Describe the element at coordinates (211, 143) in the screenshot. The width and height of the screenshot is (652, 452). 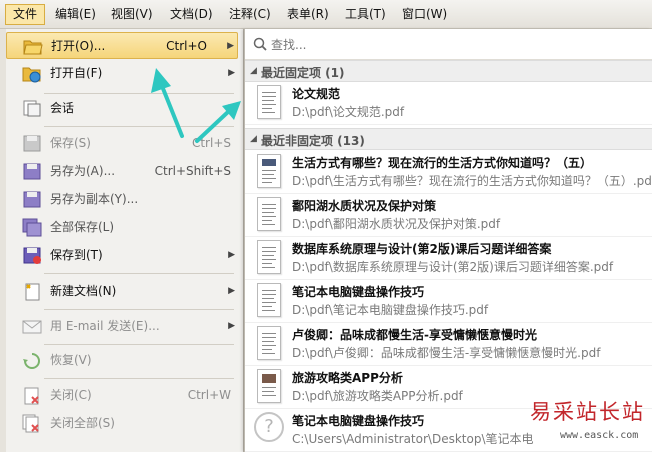
I see `save-shortcut: Ctrl+S` at that location.